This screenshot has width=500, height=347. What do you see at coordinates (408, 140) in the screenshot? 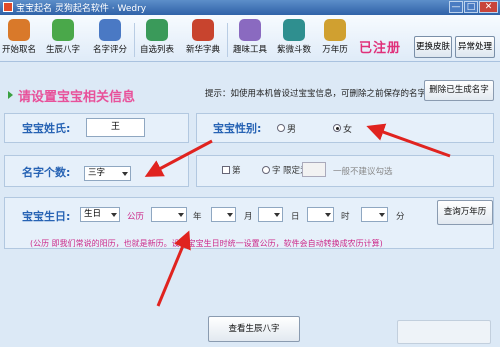
I see `red-arrow-gender` at bounding box center [408, 140].